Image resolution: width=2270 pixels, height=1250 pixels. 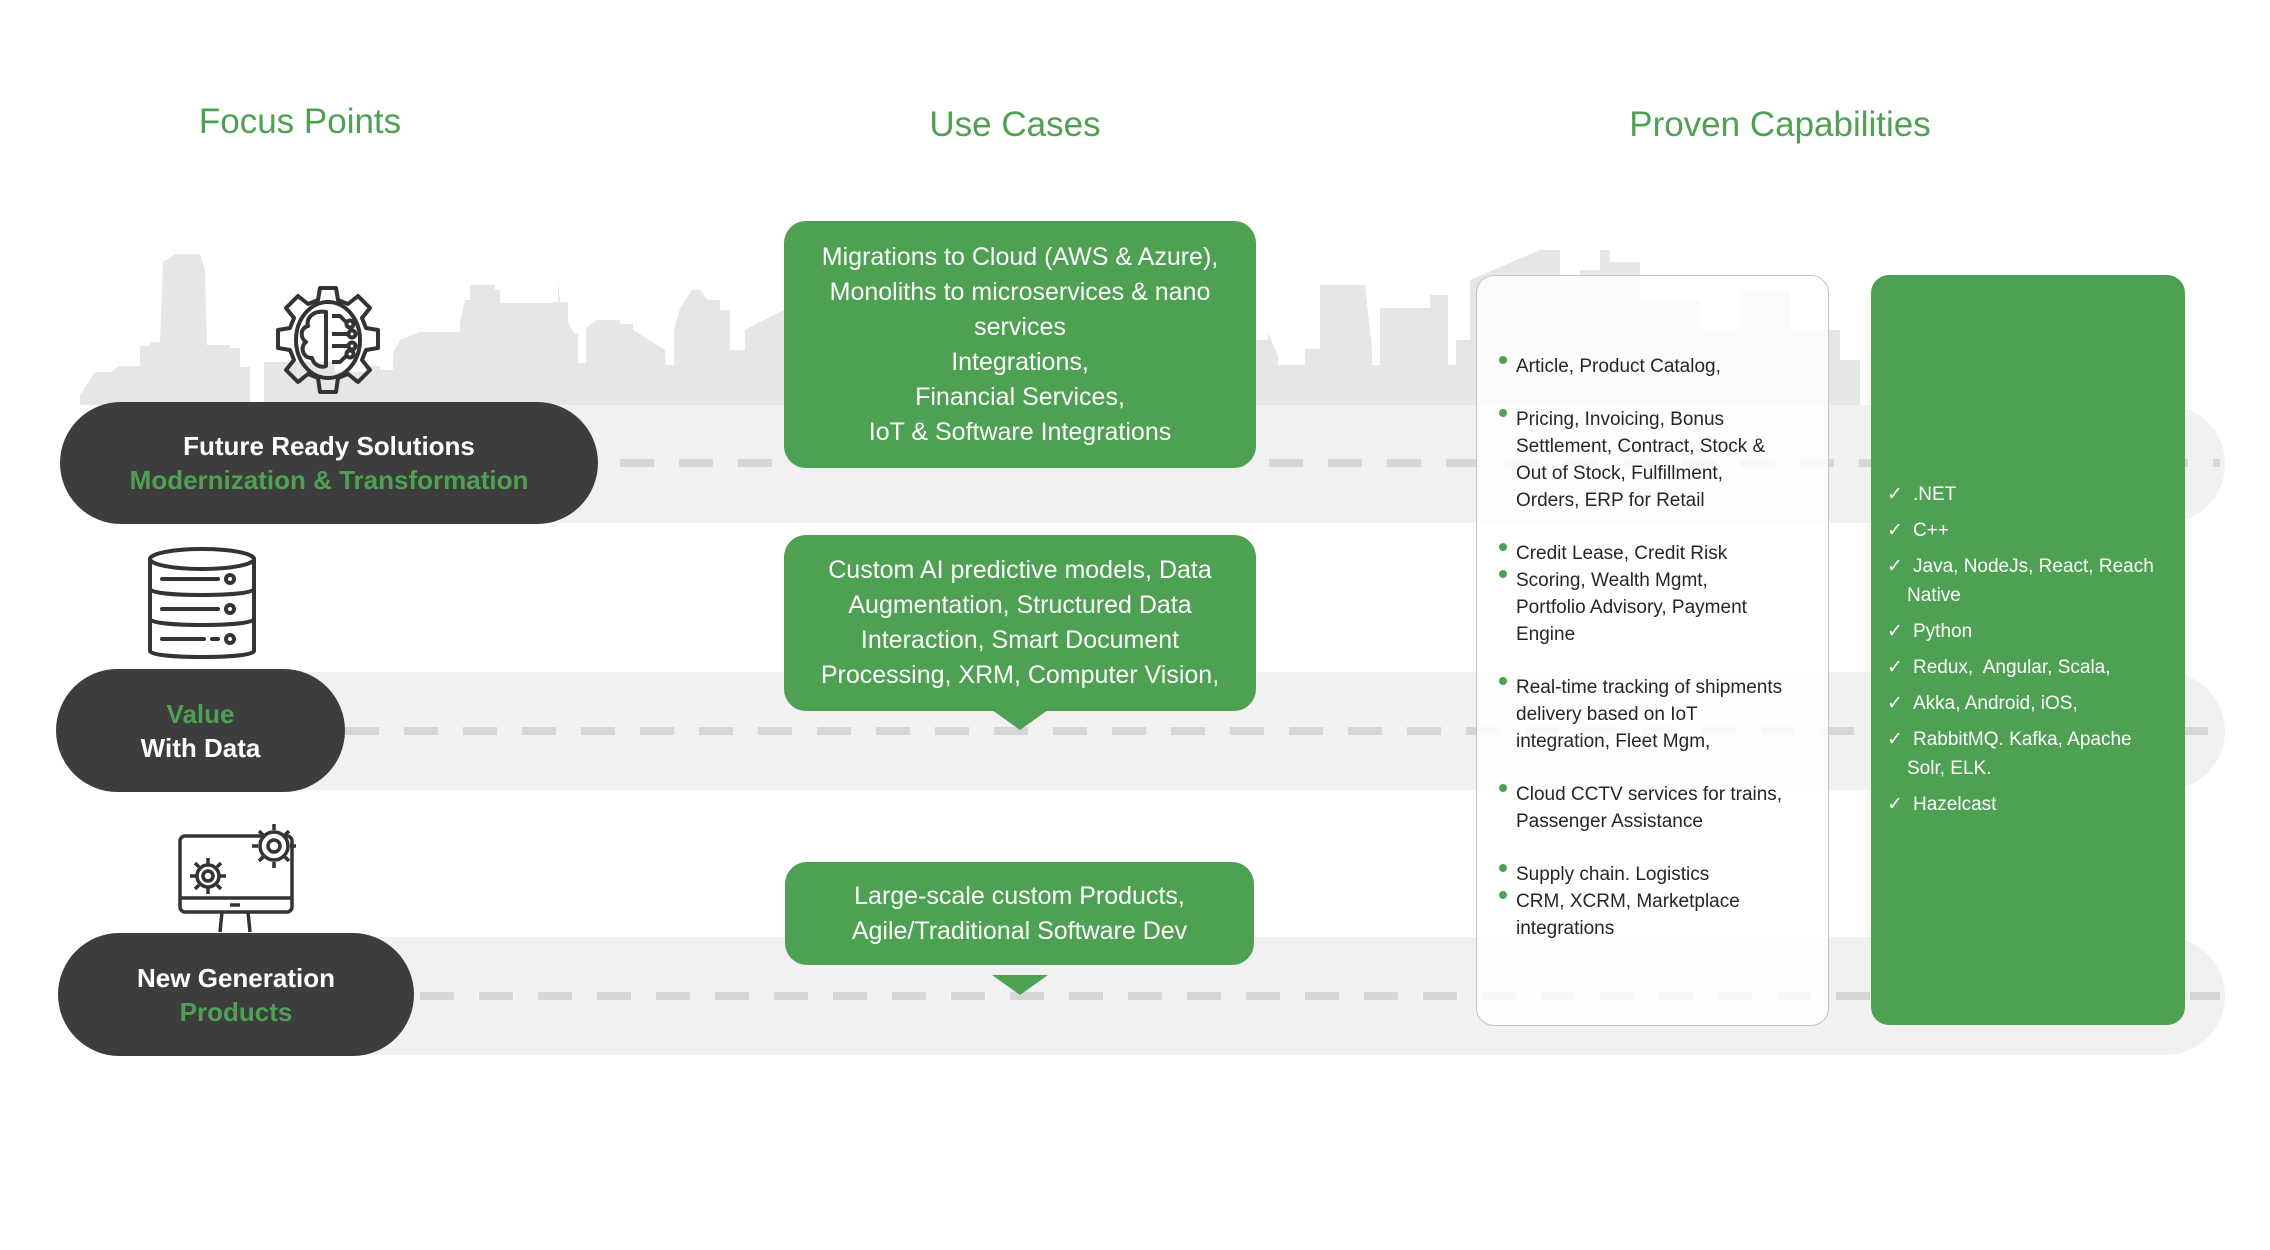 What do you see at coordinates (1019, 895) in the screenshot?
I see `use-case-line: Large-scale custom Products,` at bounding box center [1019, 895].